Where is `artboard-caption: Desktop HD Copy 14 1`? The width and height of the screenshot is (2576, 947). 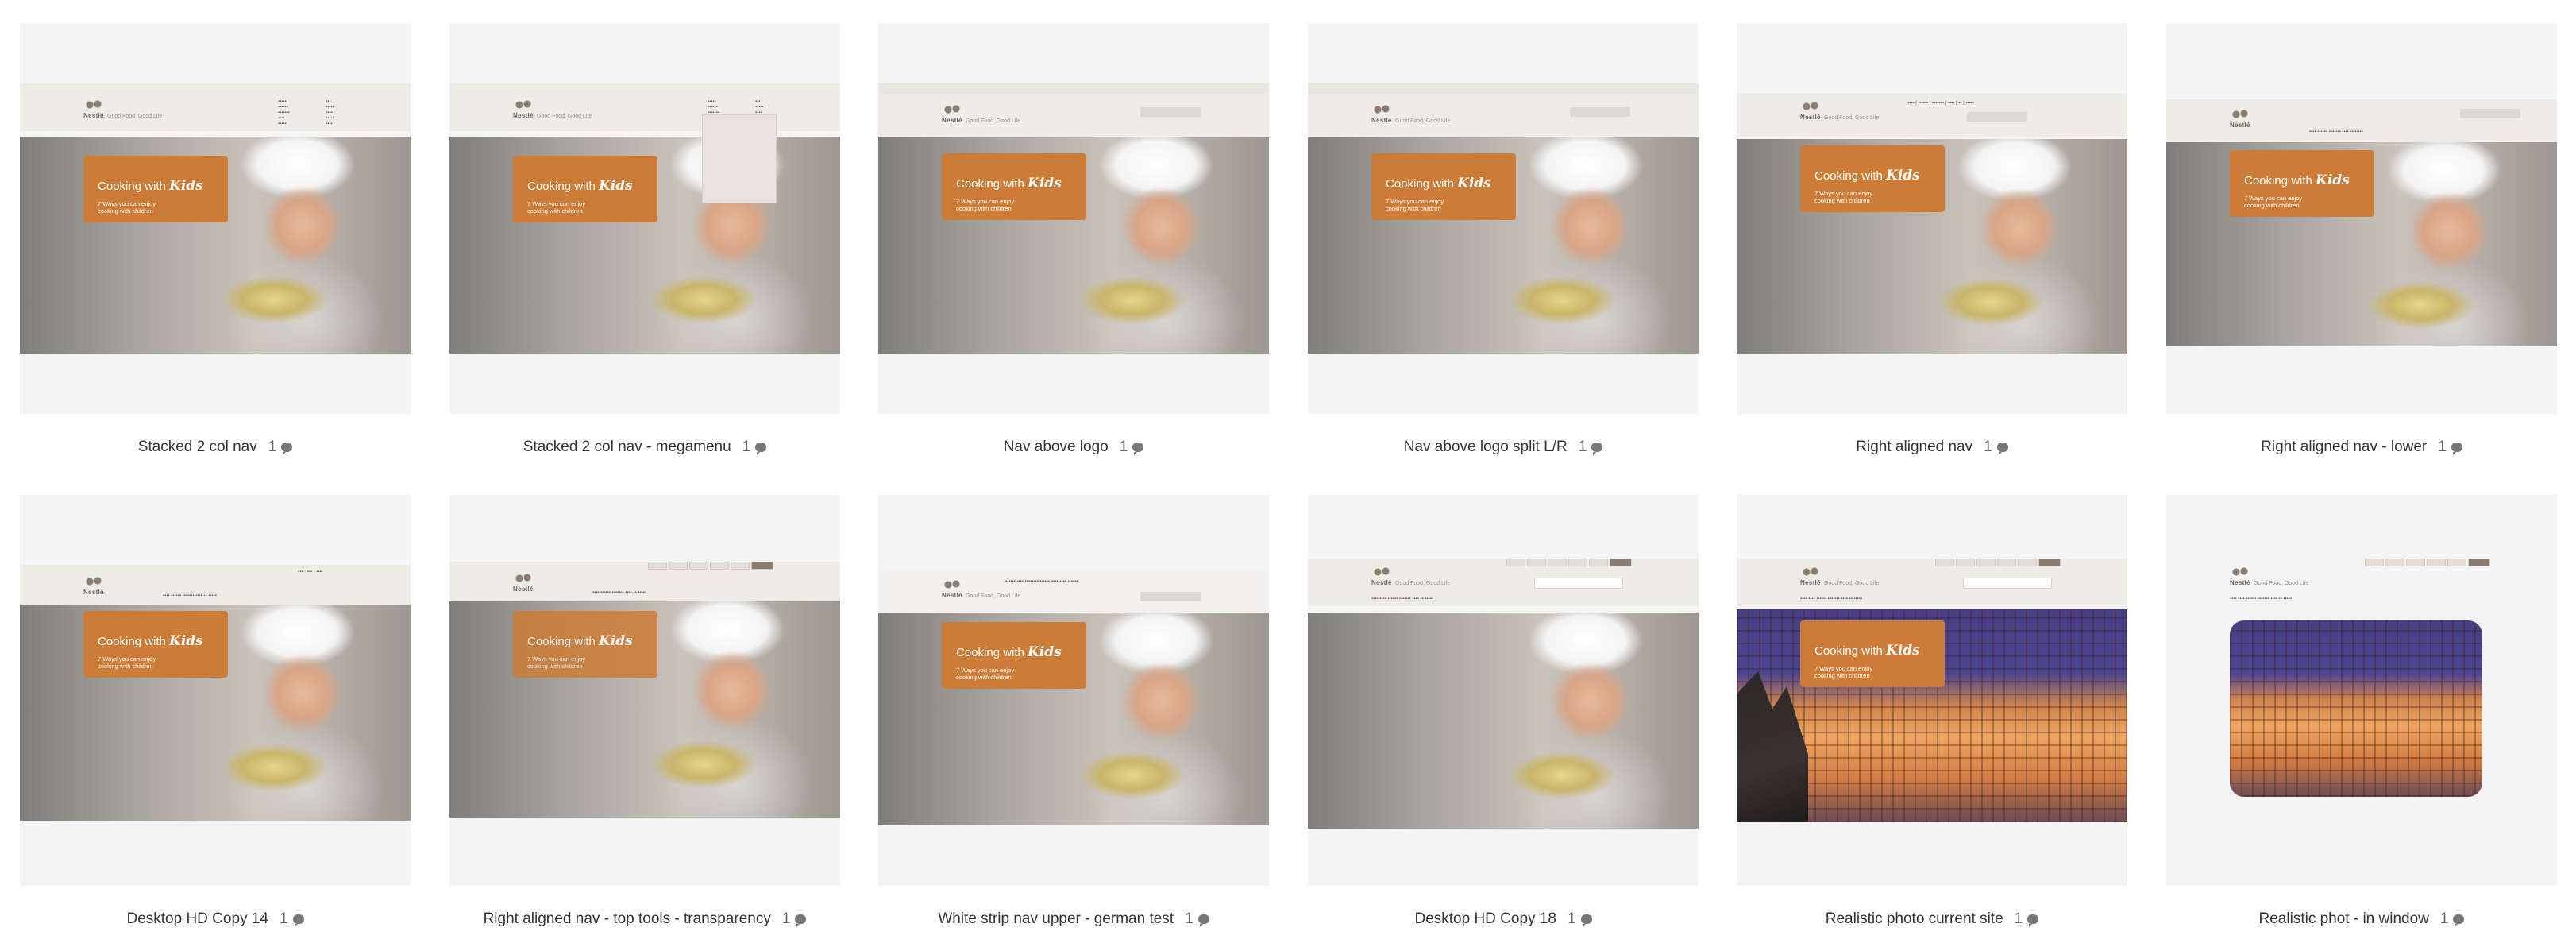 artboard-caption: Desktop HD Copy 14 1 is located at coordinates (215, 919).